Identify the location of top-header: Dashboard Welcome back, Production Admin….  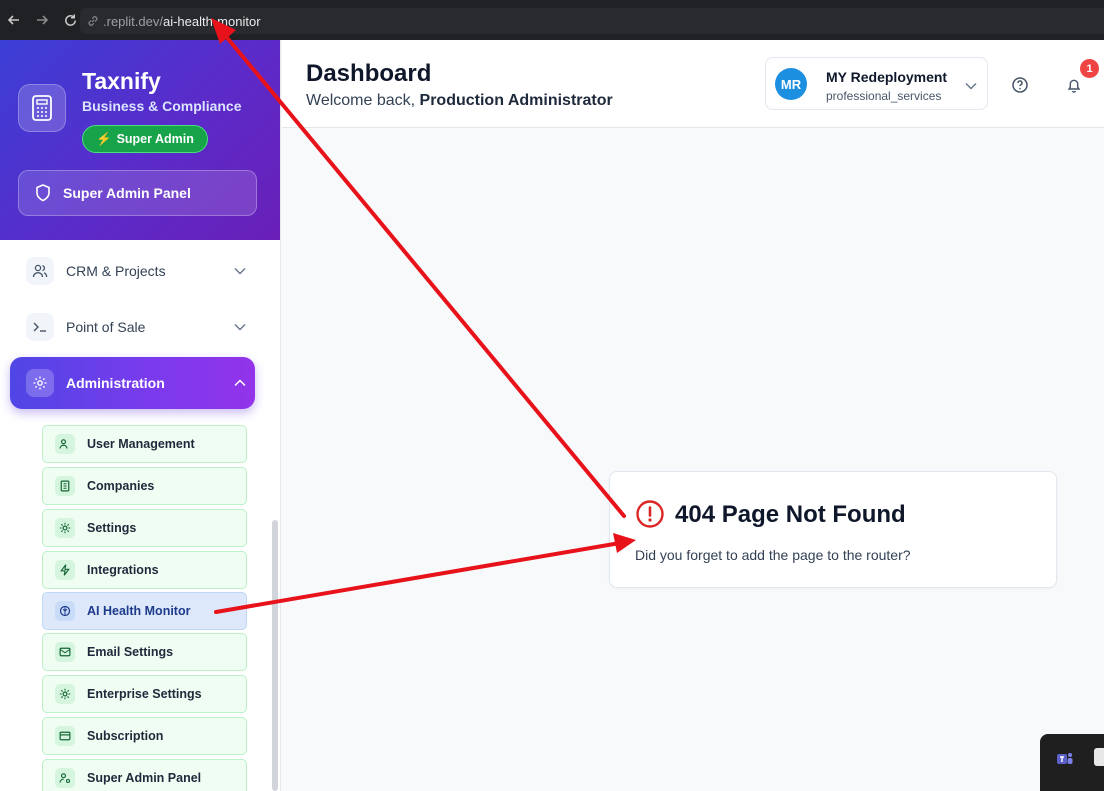
(693, 84).